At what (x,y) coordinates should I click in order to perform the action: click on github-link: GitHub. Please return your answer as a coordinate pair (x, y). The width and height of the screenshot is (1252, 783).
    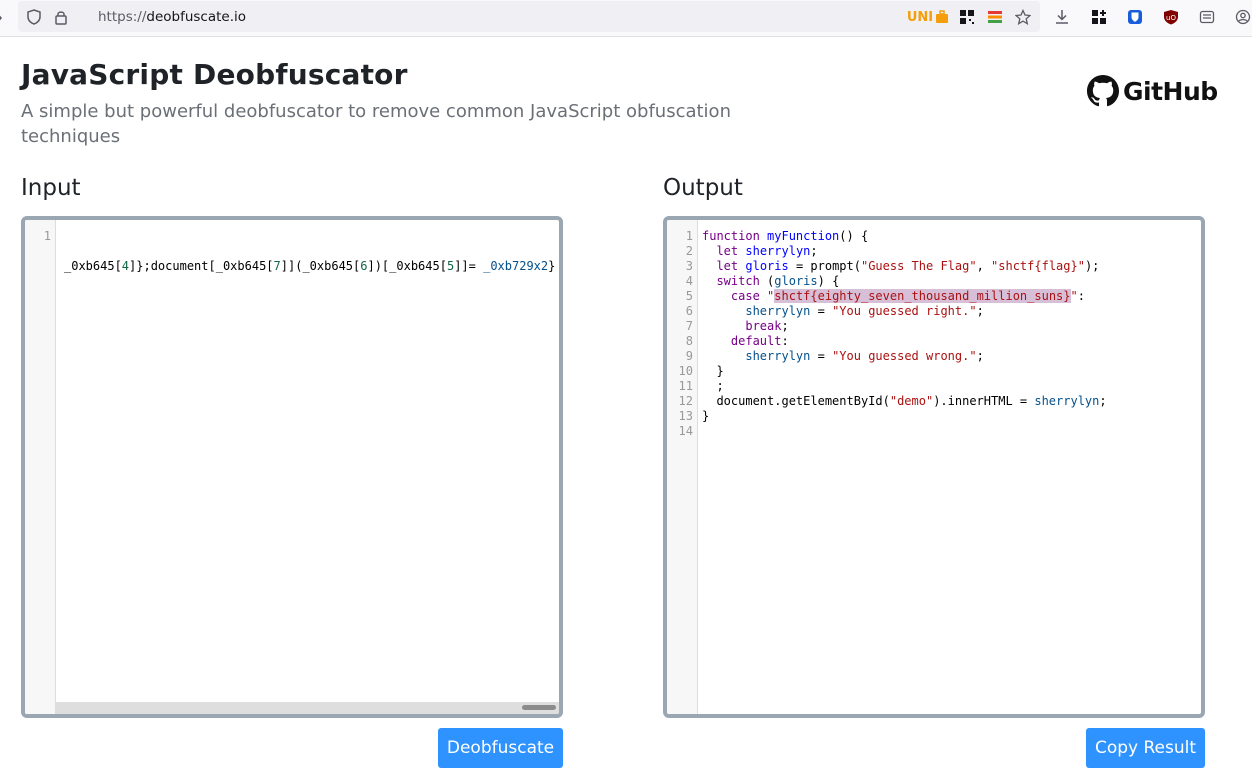
    Looking at the image, I should click on (1152, 91).